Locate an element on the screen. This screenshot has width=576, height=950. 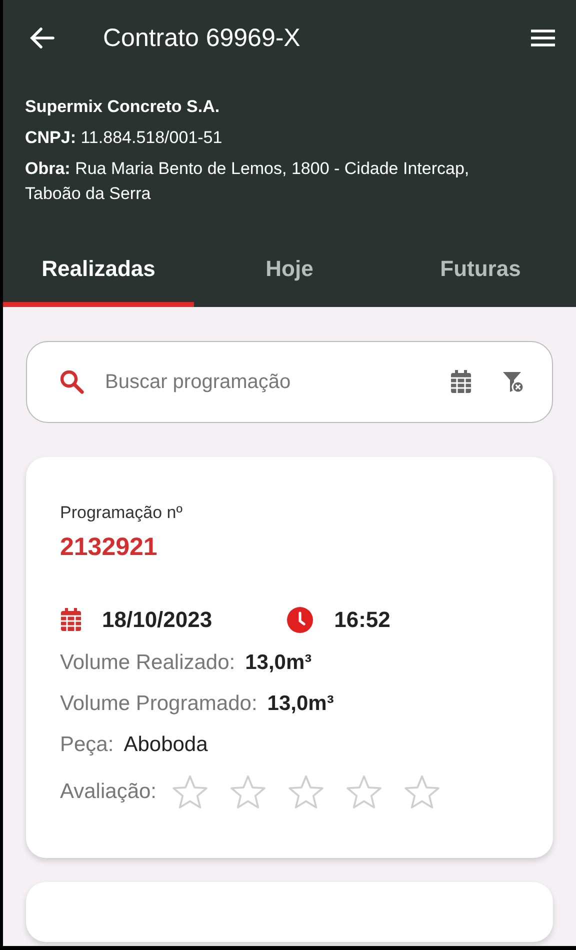
schedule-number: 2132921 is located at coordinates (109, 547).